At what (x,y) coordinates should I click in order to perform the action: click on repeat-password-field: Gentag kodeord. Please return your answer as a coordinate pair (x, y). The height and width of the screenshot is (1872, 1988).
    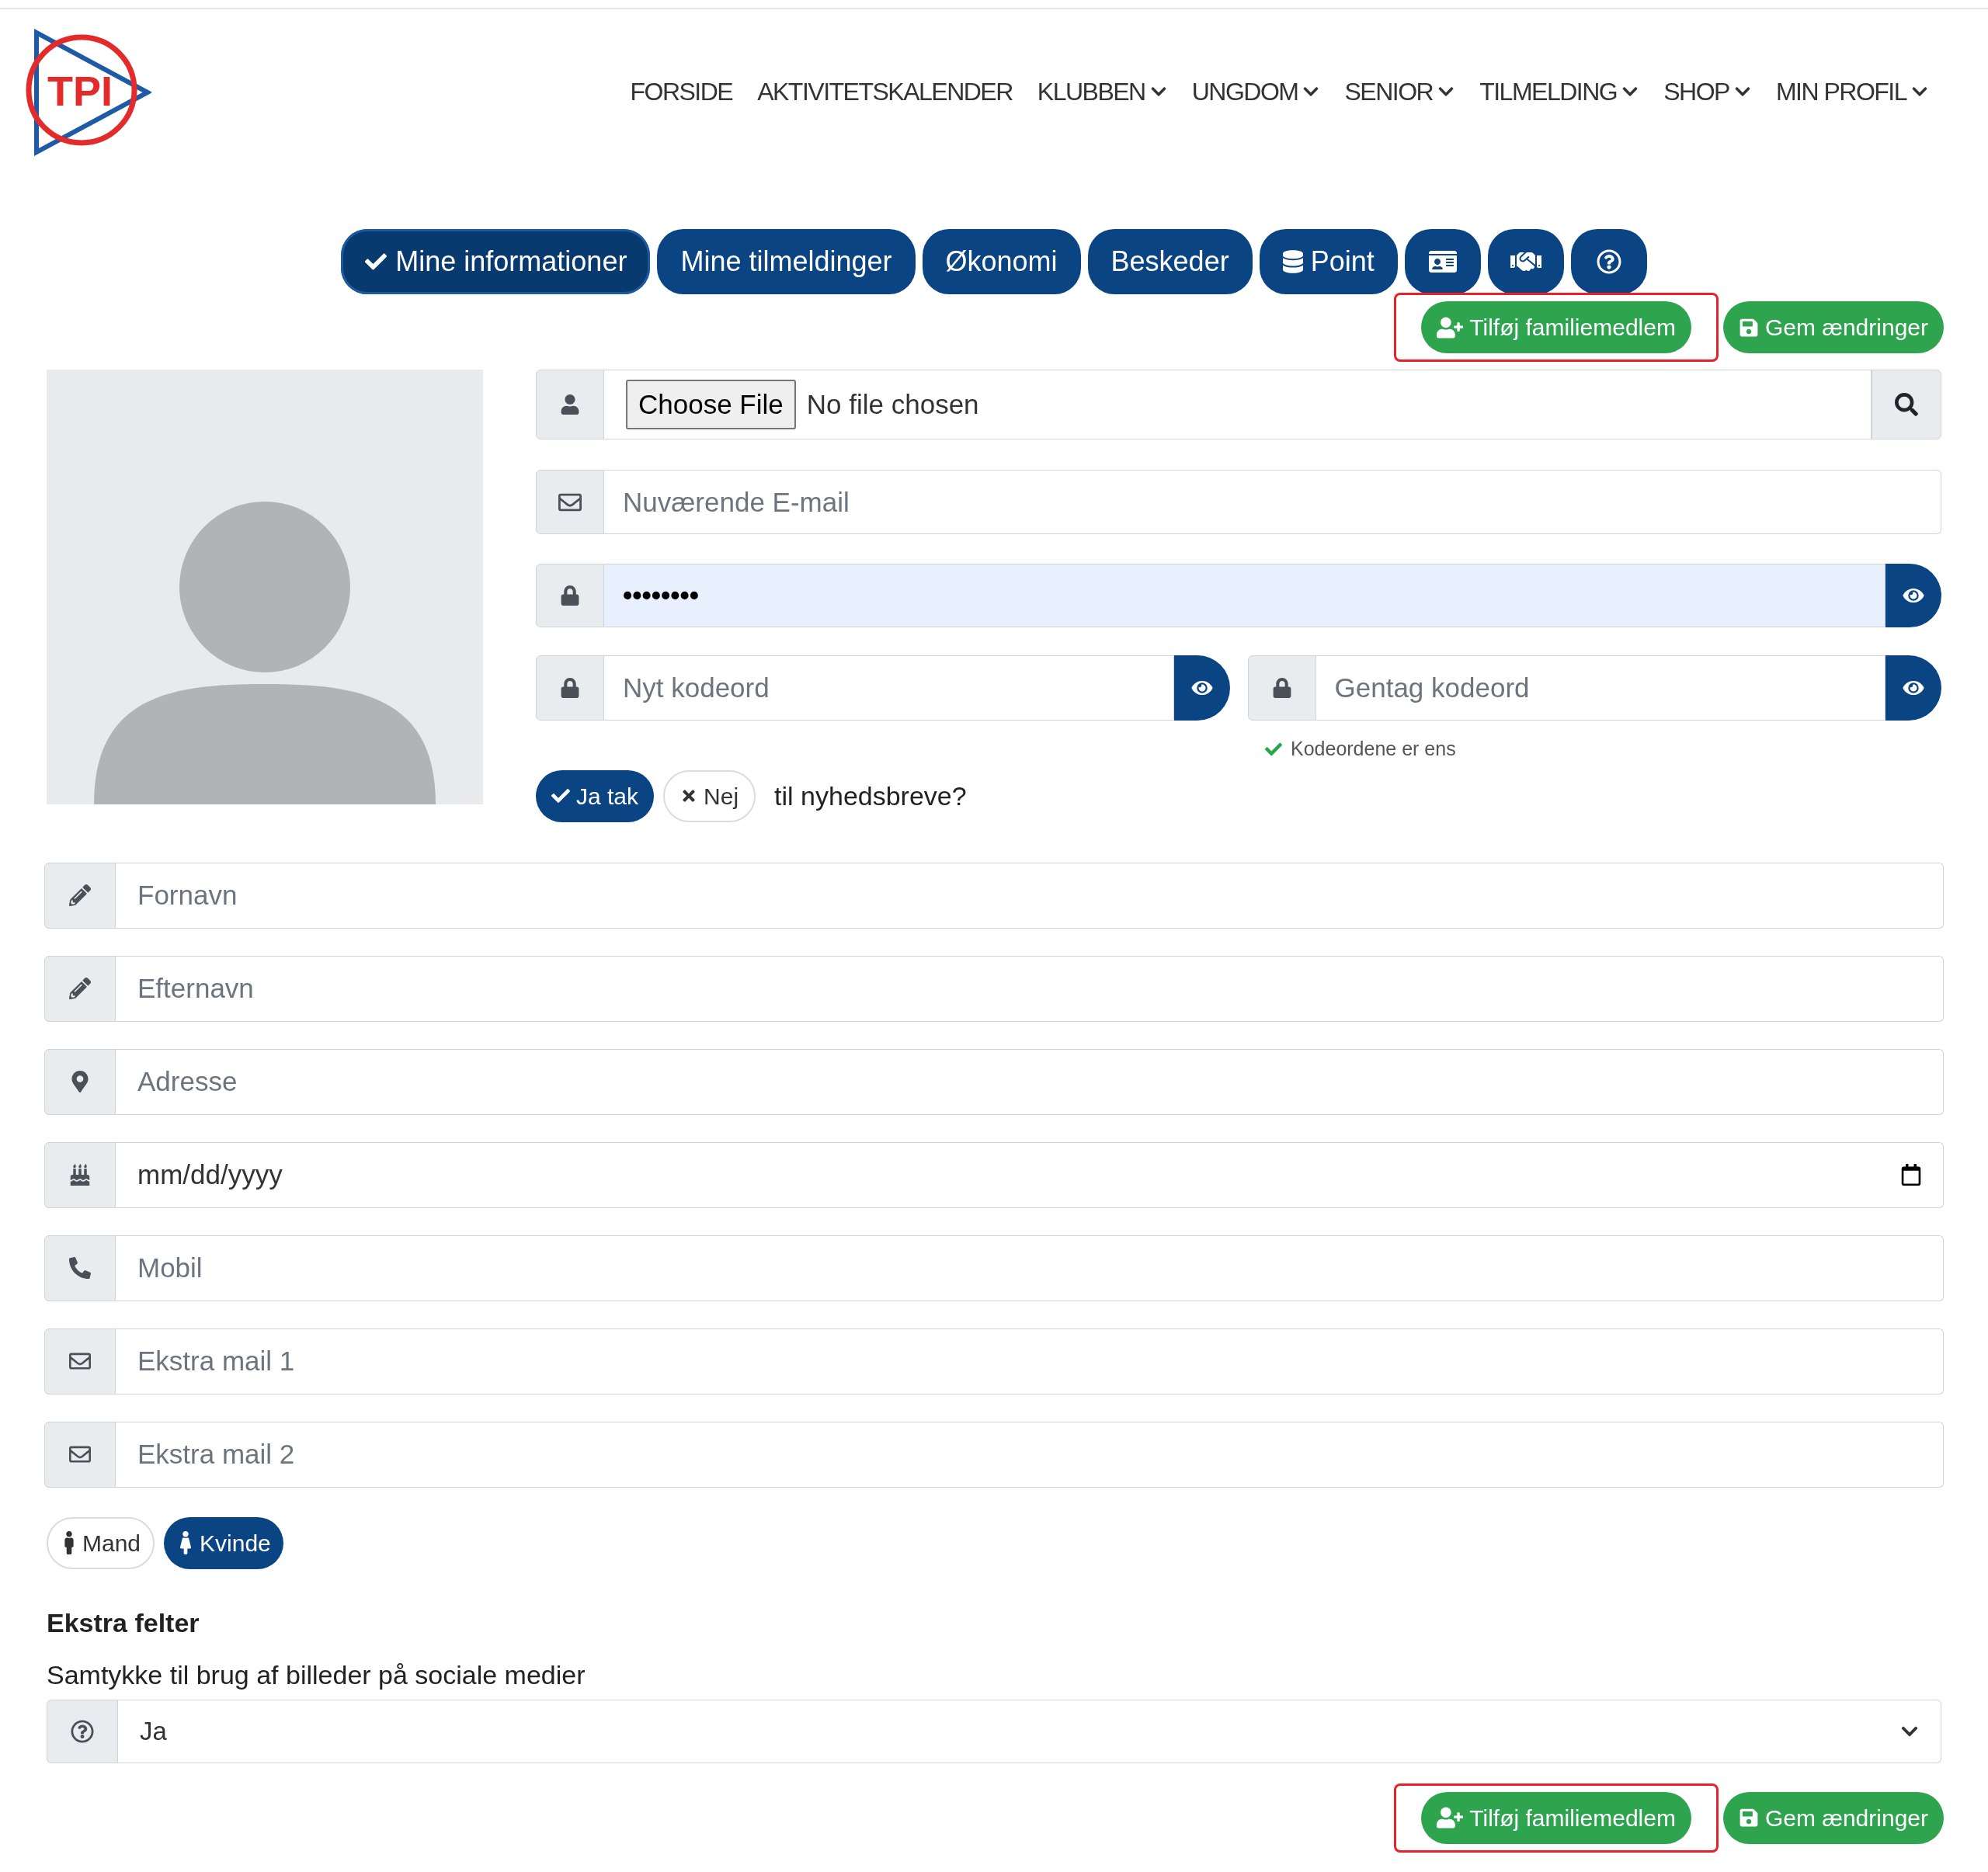
    Looking at the image, I should click on (1600, 688).